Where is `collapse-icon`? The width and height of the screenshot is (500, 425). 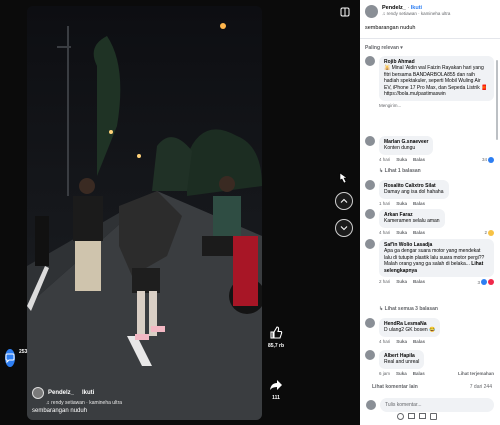 collapse-icon is located at coordinates (345, 10).